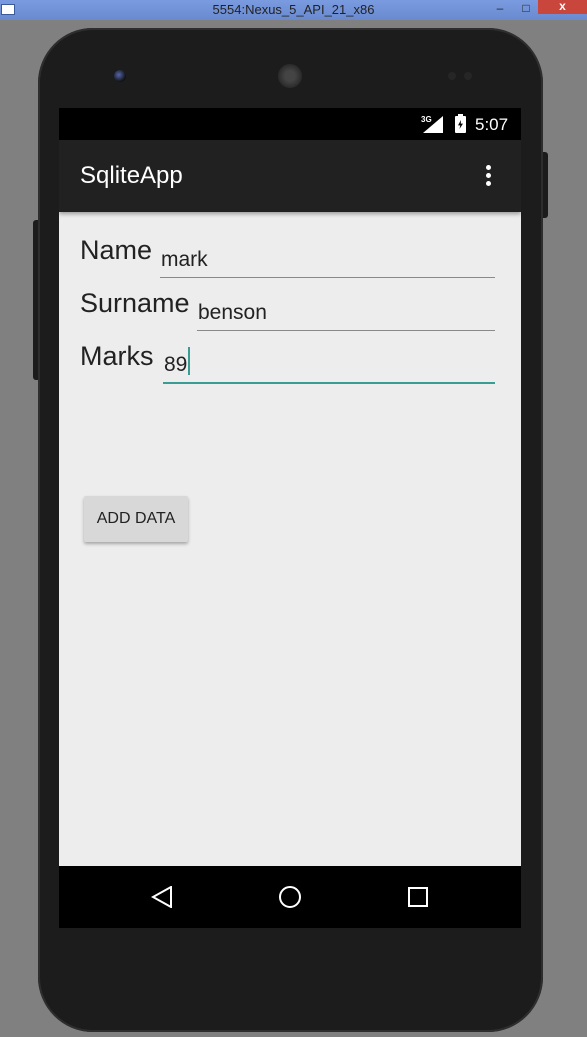 This screenshot has width=587, height=1037. I want to click on front-camera-icon, so click(120, 76).